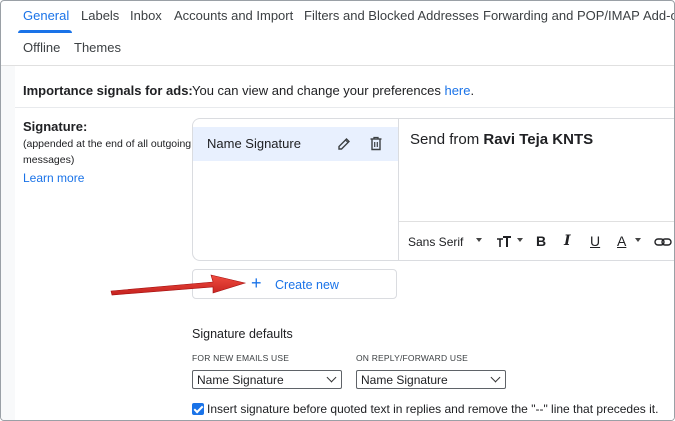  Describe the element at coordinates (595, 241) in the screenshot. I see `underline-button: U` at that location.